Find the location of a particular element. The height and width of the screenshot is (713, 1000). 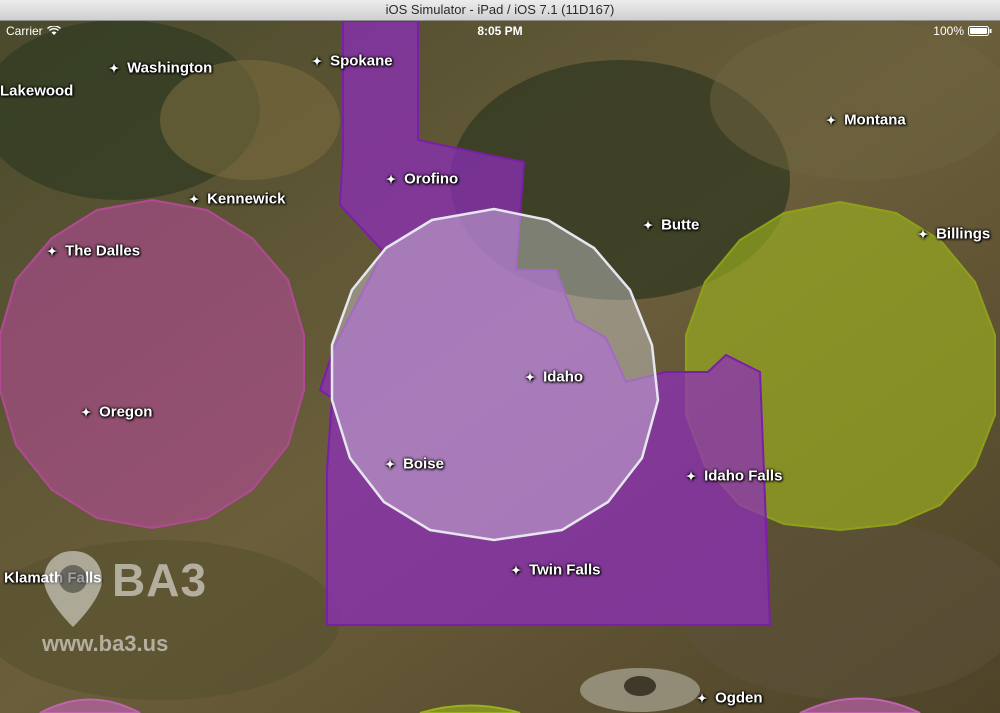

window-titlebar: iOS Simulator - iPad / iOS 7.1 (11D167) is located at coordinates (500, 10).